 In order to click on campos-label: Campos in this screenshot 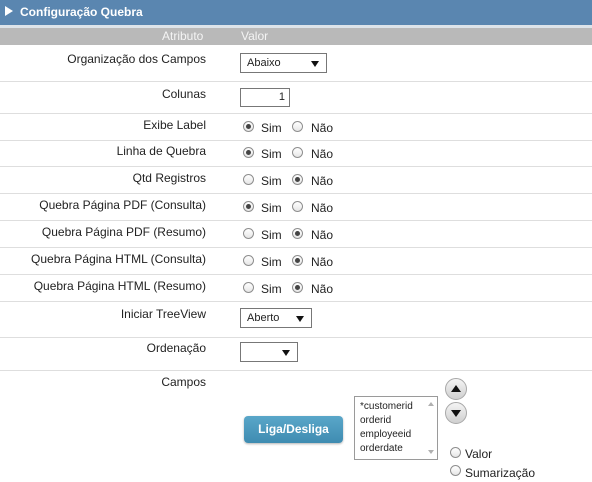, I will do `click(183, 382)`.